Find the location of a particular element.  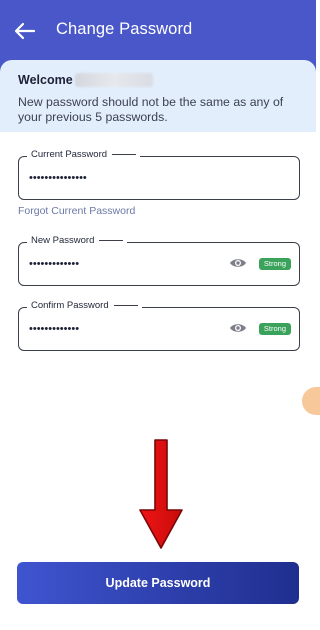

forgot-password-link: Forgot Current Password is located at coordinates (76, 211).